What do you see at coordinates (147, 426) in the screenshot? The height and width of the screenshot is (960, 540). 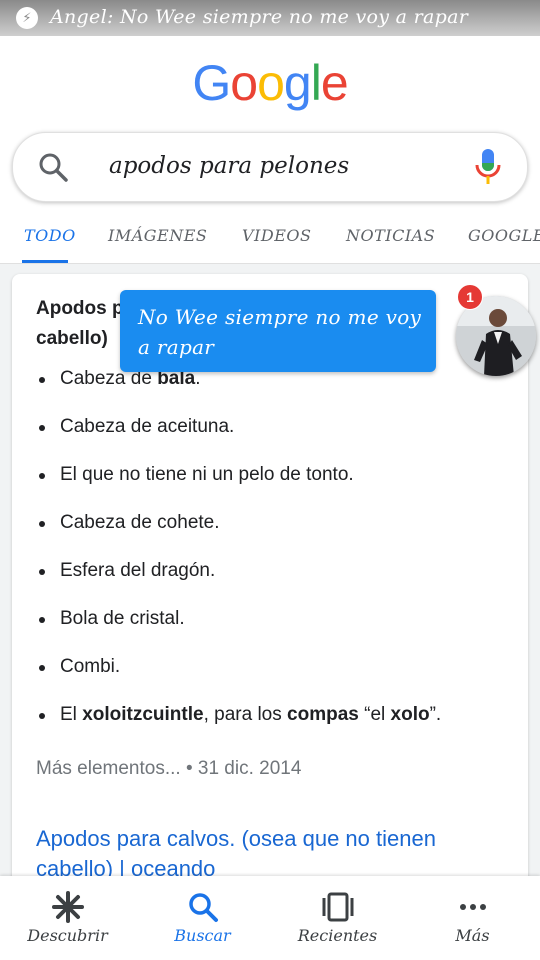 I see `list-item-text: Cabeza de aceituna.` at bounding box center [147, 426].